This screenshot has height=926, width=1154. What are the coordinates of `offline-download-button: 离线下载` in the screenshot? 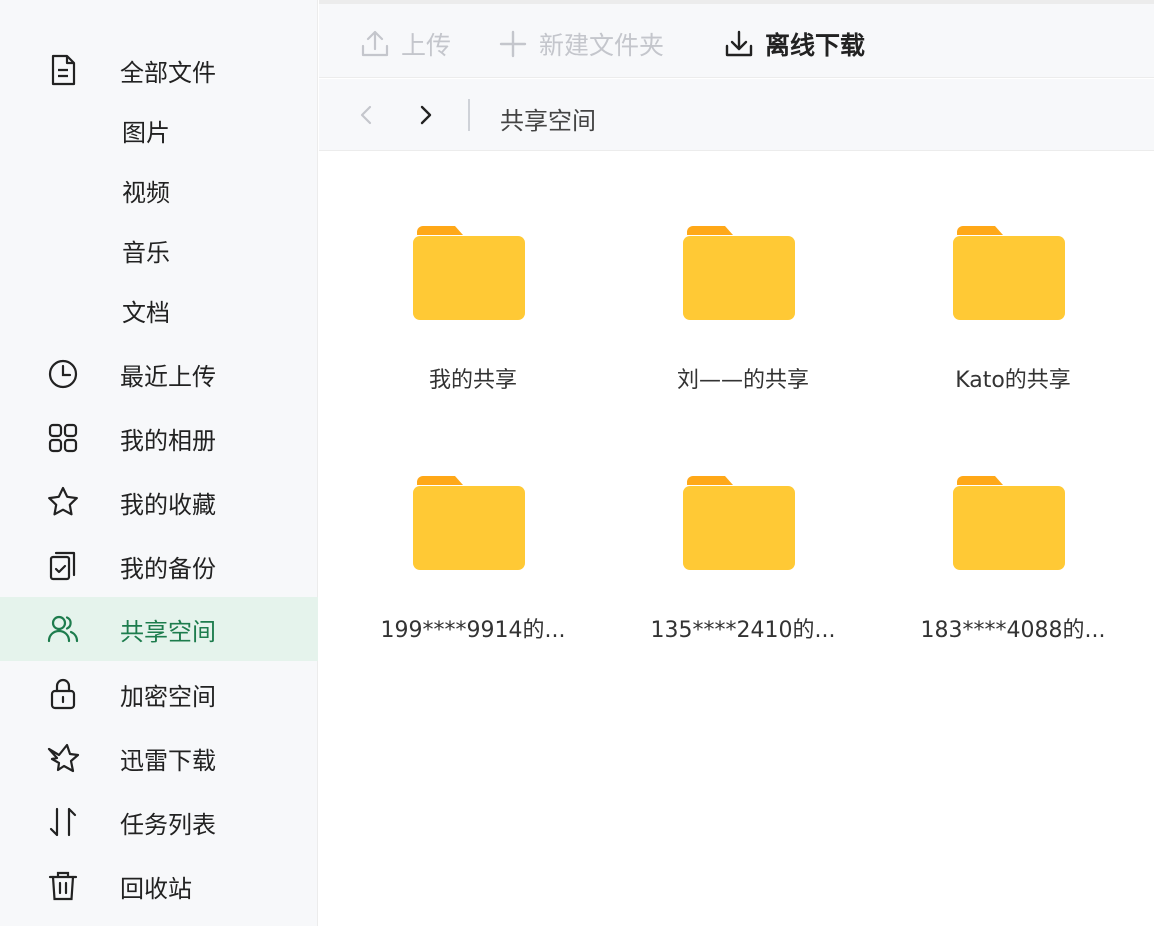 It's located at (794, 44).